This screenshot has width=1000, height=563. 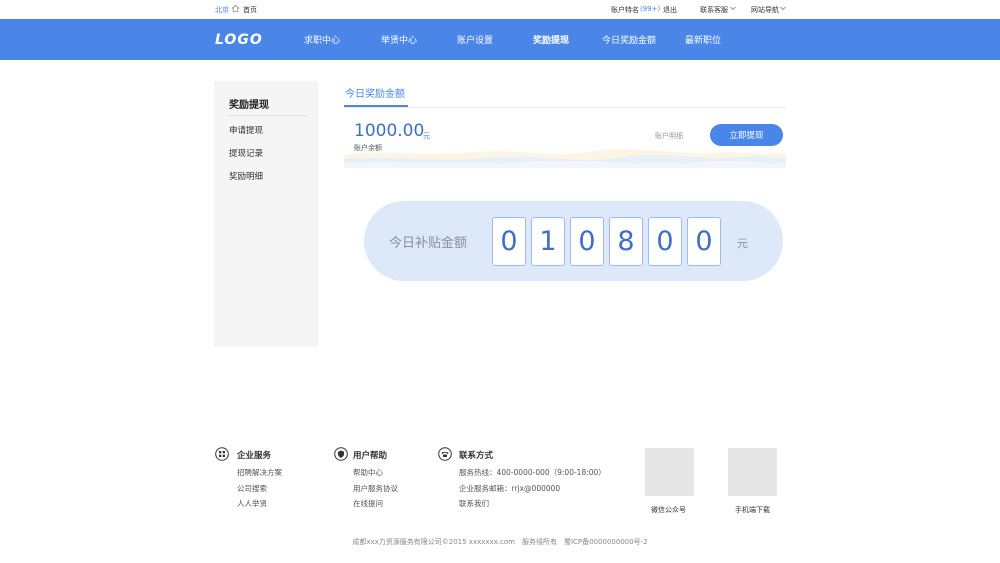 What do you see at coordinates (670, 10) in the screenshot?
I see `logout-link: 退出` at bounding box center [670, 10].